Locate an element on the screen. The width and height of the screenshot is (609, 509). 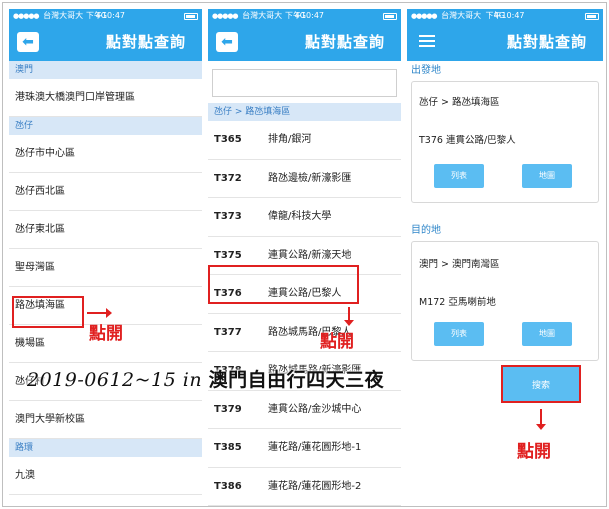
list-item: 港珠澳大橋澳門口岸管理區 is located at coordinates (105, 98).